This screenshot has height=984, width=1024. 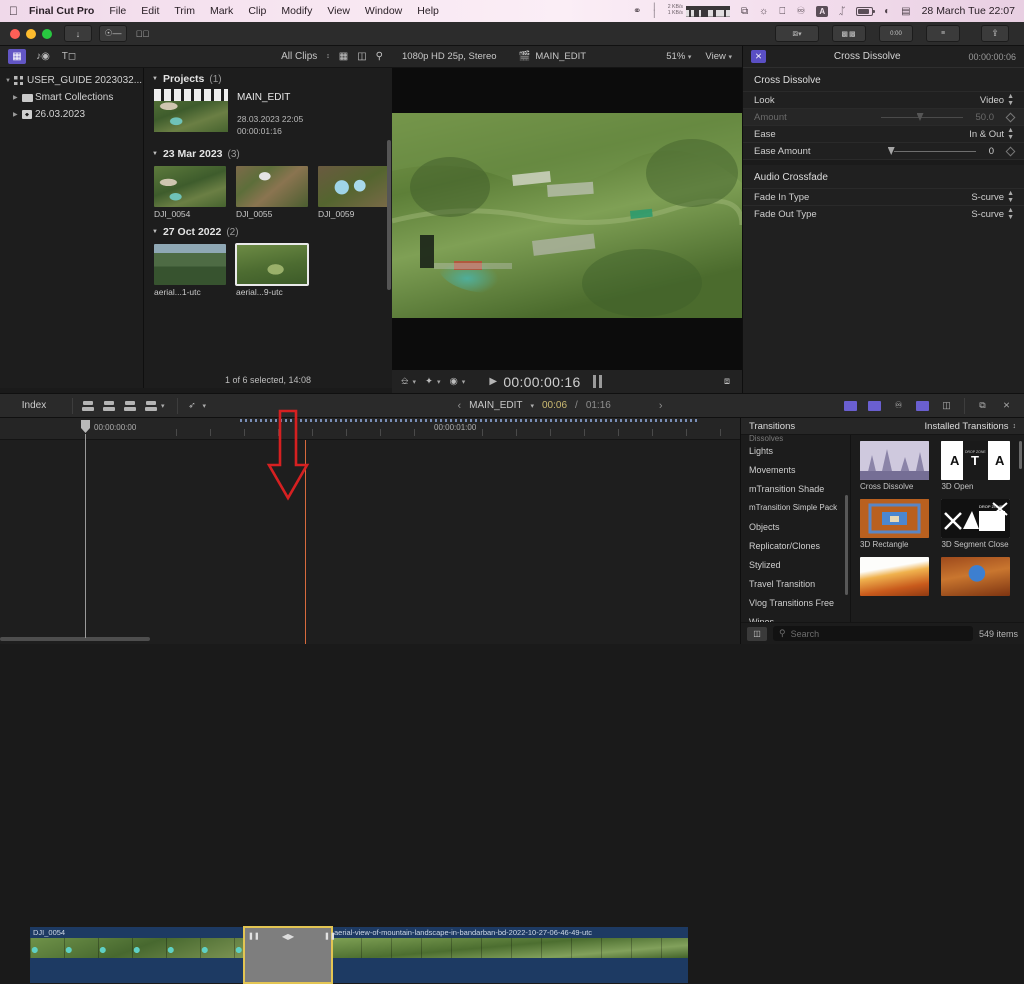 What do you see at coordinates (968, 11) in the screenshot?
I see `menu-clock: 28 March Tue 22:07` at bounding box center [968, 11].